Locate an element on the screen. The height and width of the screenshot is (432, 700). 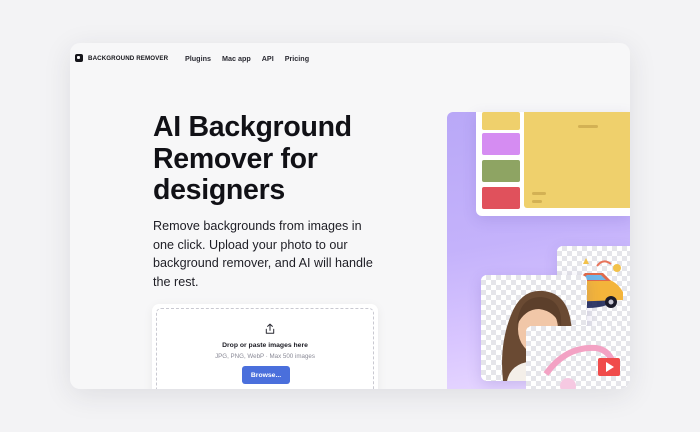
brand-name: BACKGROUND REMOVER is located at coordinates (128, 58).